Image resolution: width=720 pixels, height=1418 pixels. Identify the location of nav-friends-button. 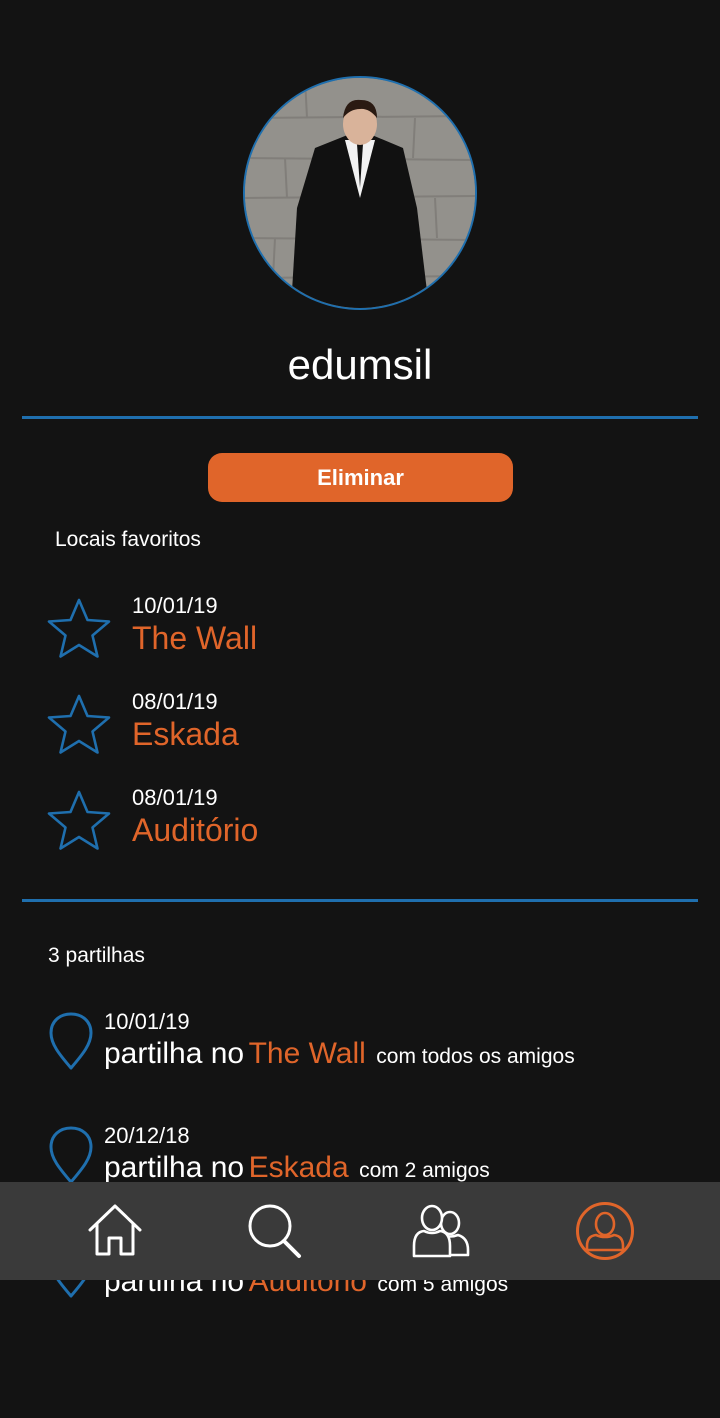
(441, 1231).